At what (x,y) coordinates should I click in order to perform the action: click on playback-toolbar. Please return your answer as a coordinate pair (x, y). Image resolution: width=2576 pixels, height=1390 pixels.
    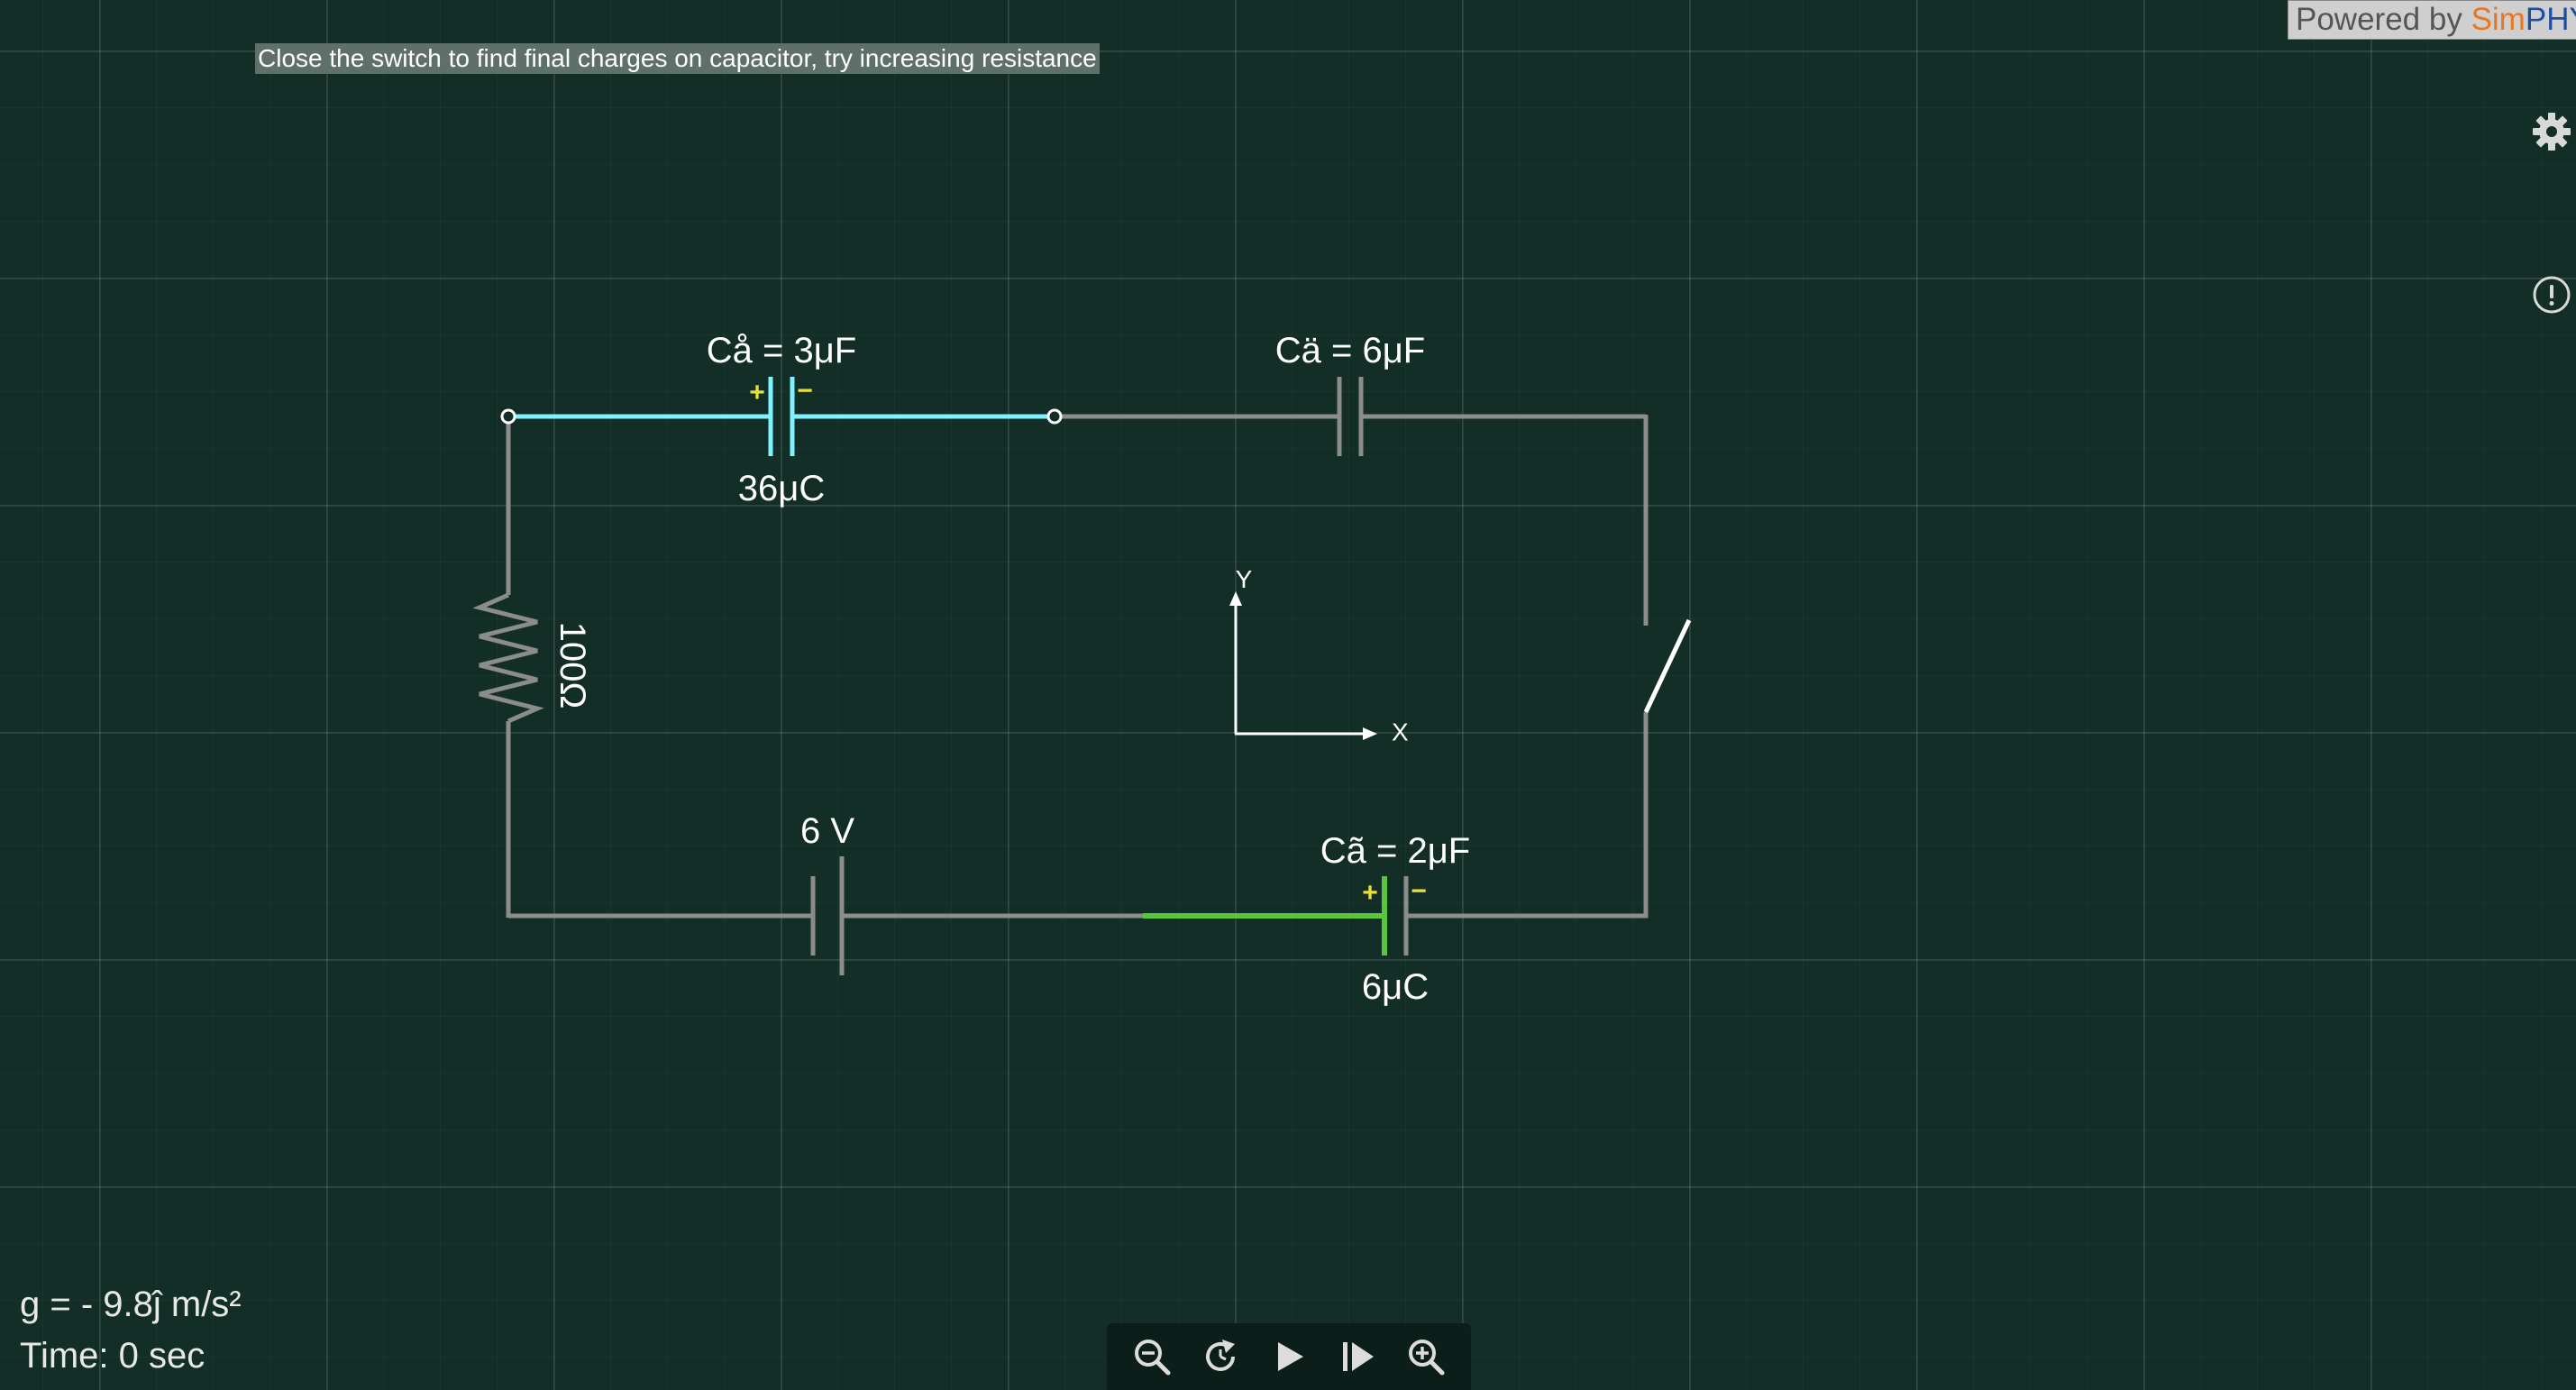
    Looking at the image, I should click on (1289, 1356).